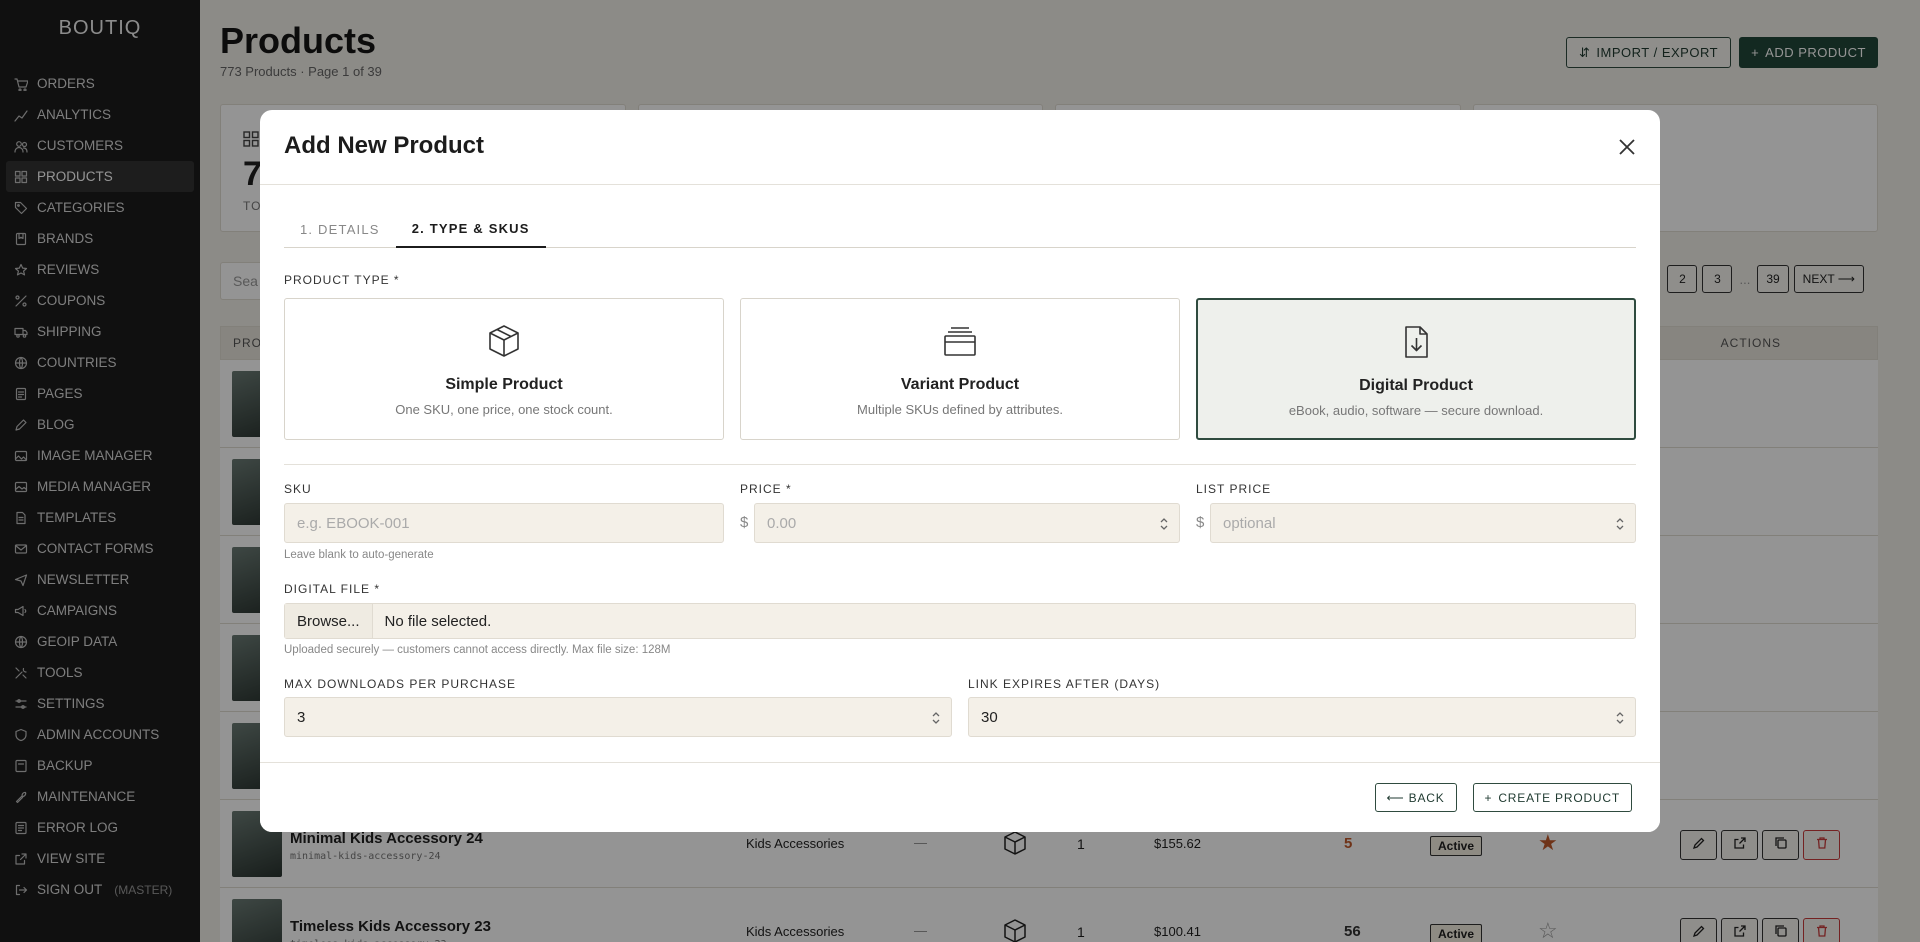 Image resolution: width=1920 pixels, height=942 pixels. I want to click on link-expires-label: LINK EXPIRES AFTER (DAYS), so click(1064, 684).